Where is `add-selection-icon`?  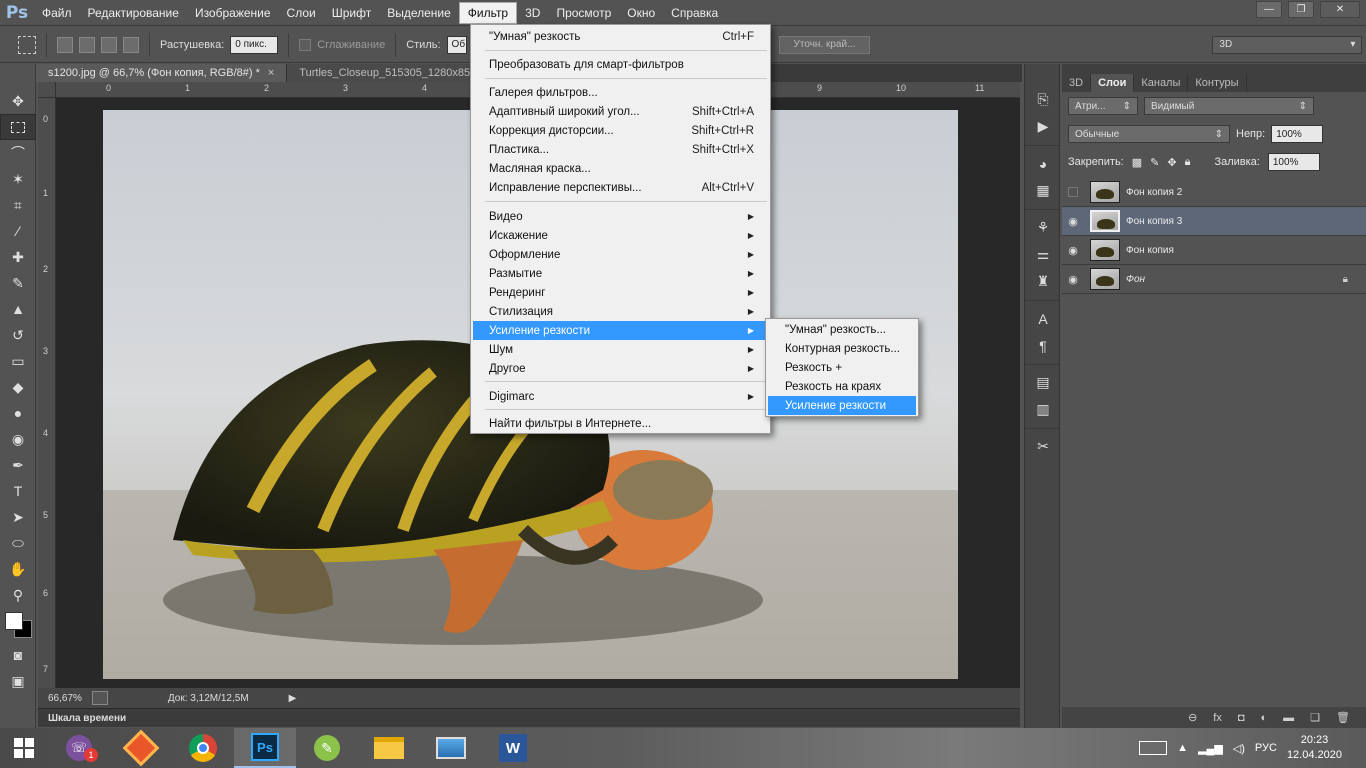
add-selection-icon is located at coordinates (87, 44).